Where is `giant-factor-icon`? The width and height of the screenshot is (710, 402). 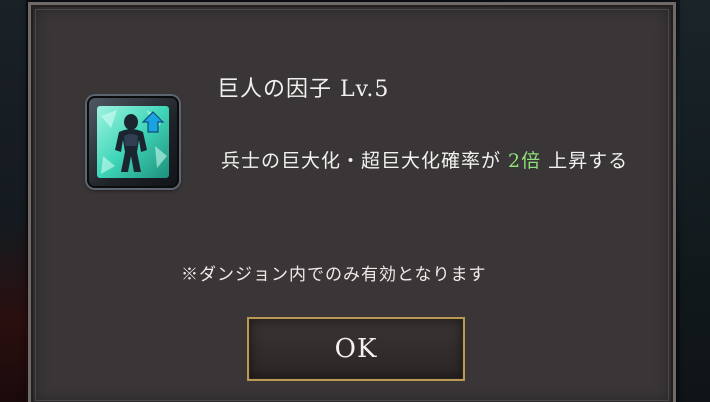
giant-factor-icon is located at coordinates (133, 142).